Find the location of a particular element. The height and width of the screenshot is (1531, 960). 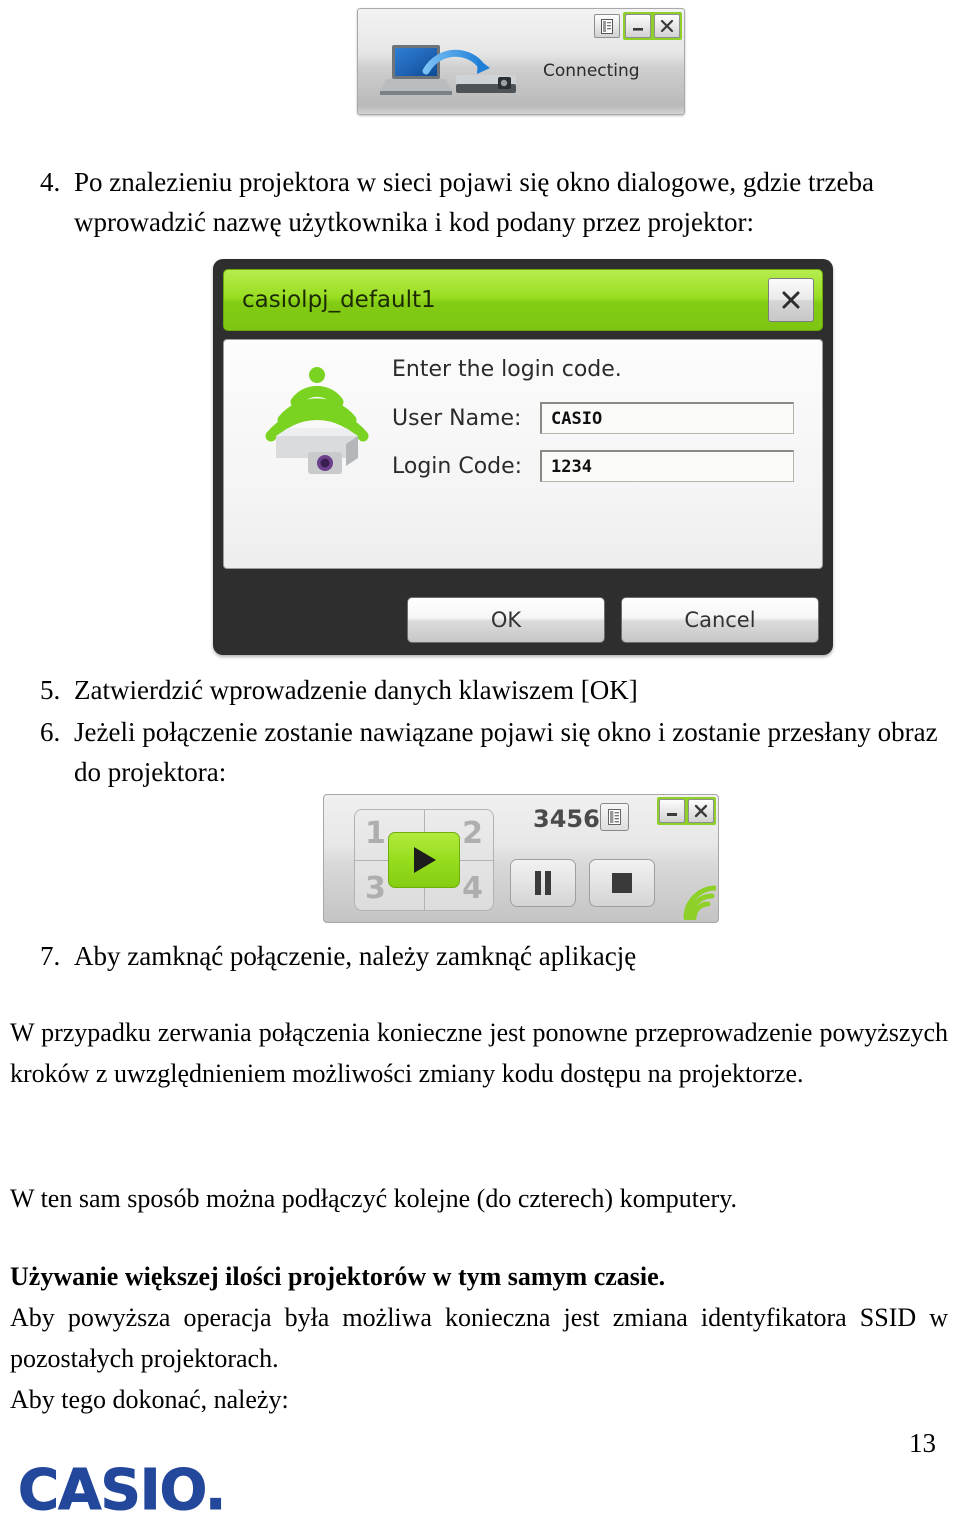

connecting-window-controls is located at coordinates (638, 26).